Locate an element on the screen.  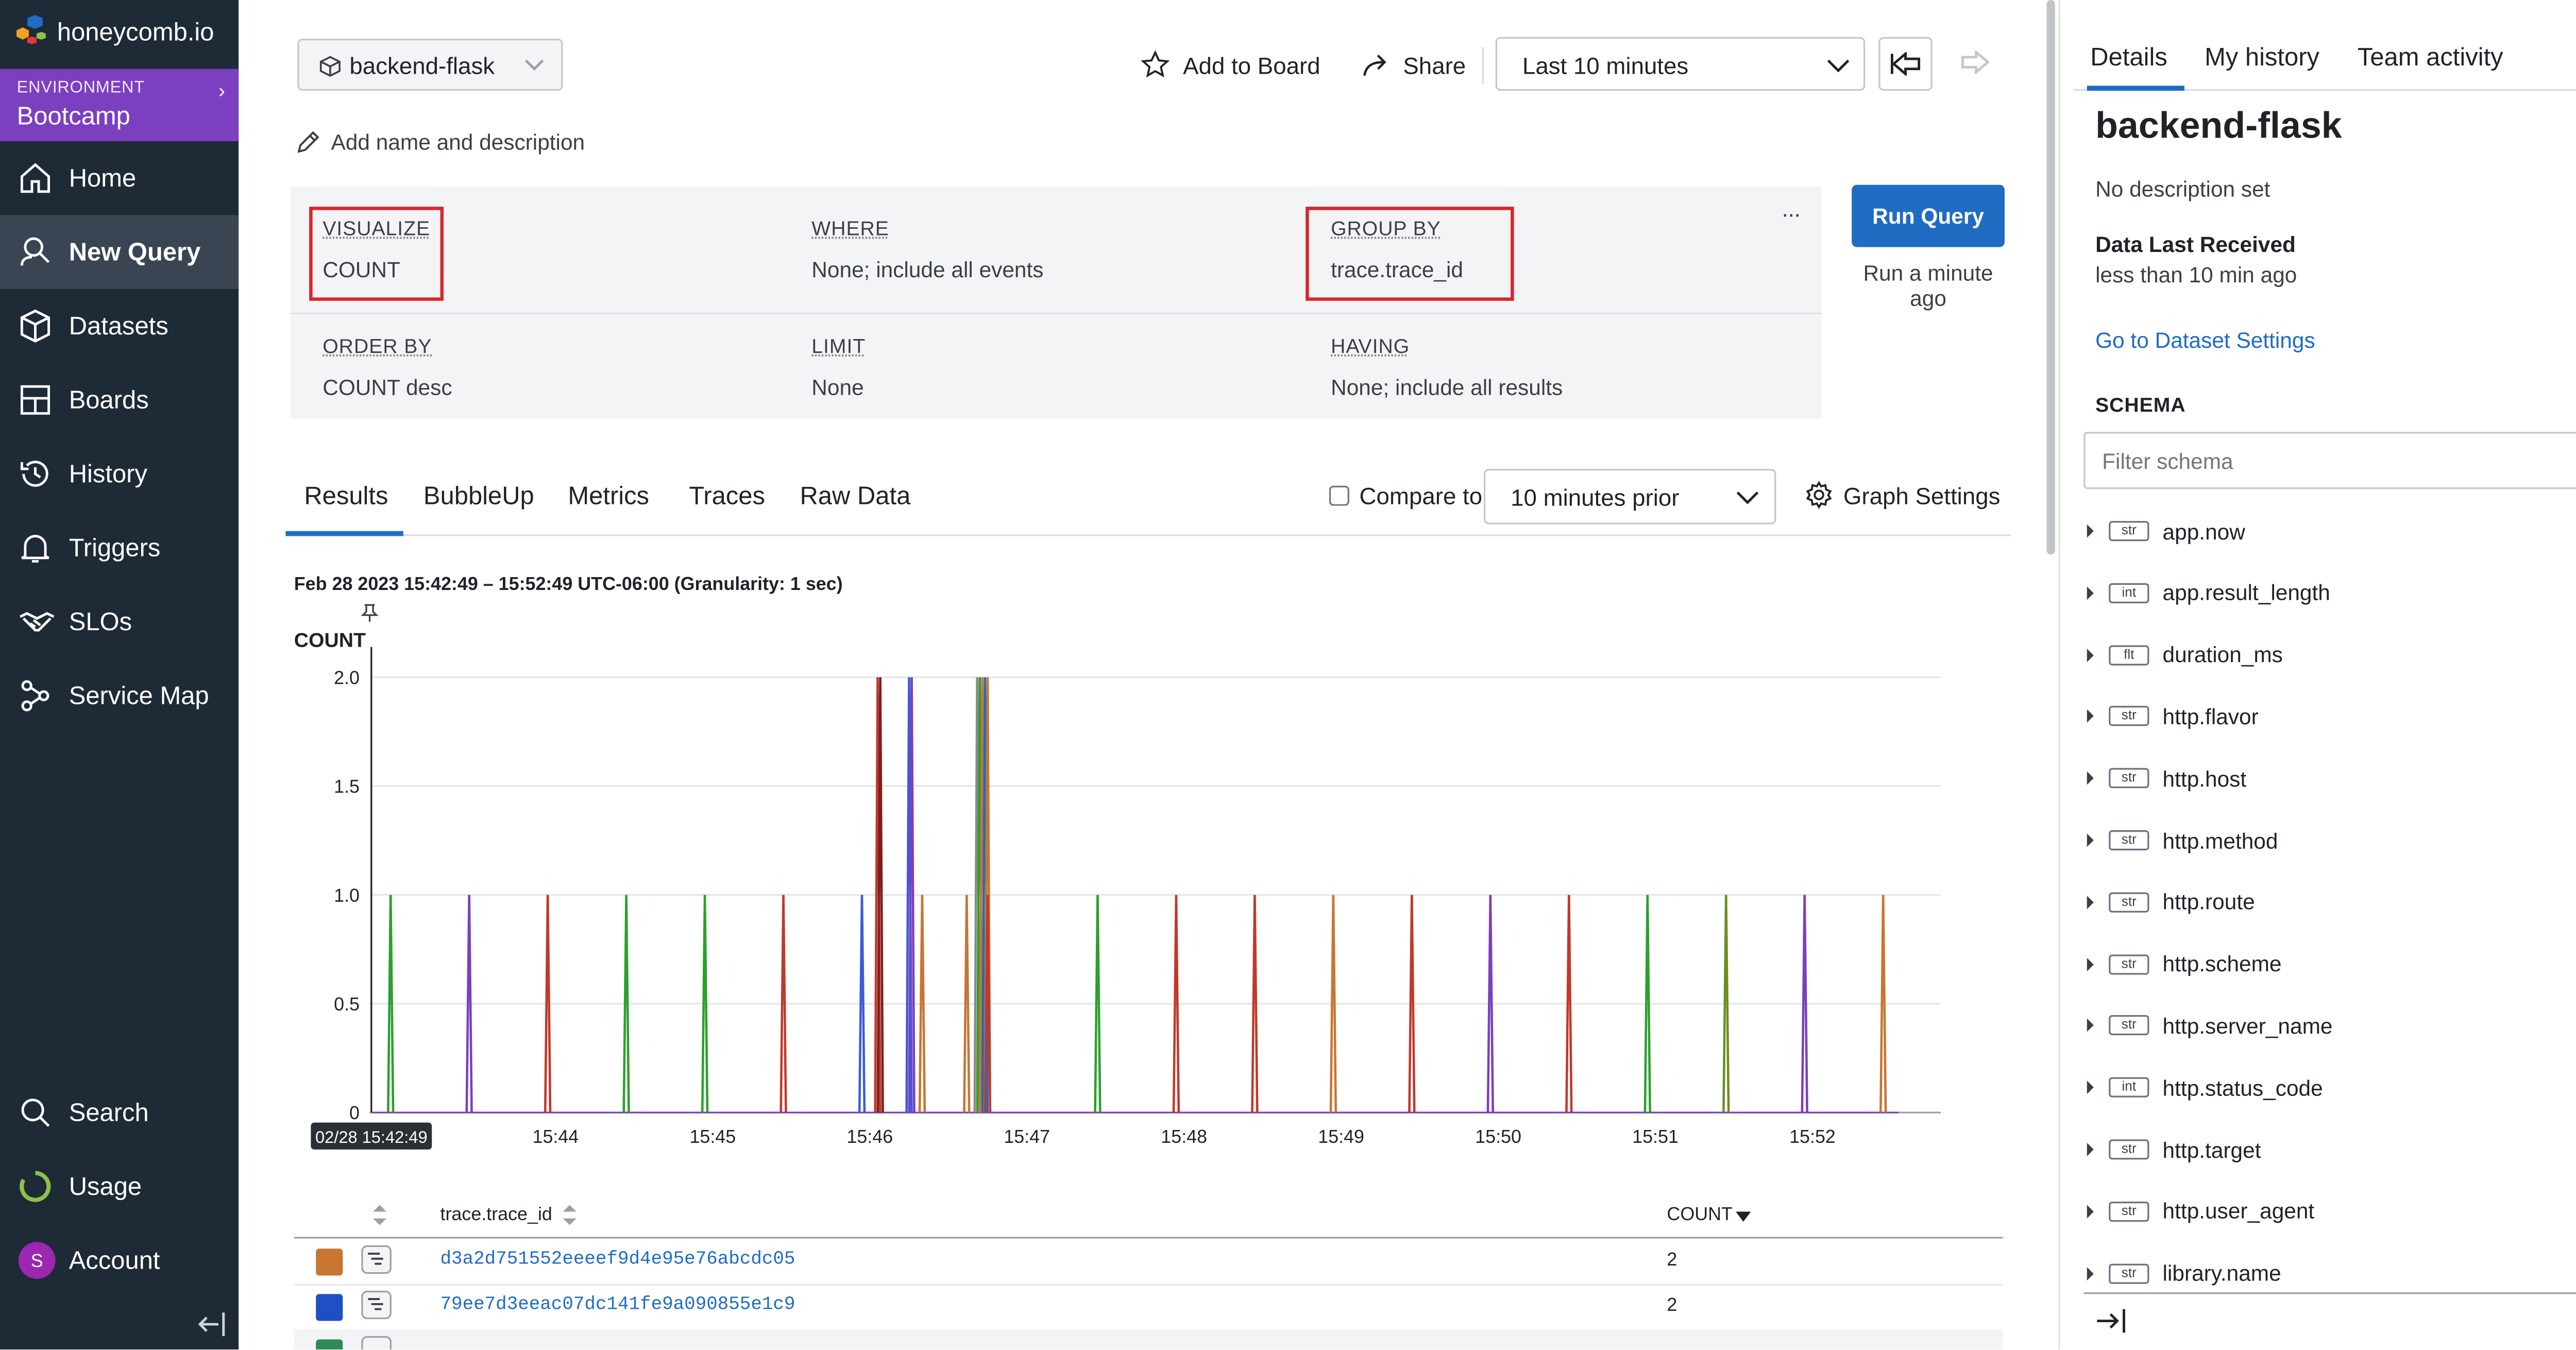
service-map-icon is located at coordinates (35, 696).